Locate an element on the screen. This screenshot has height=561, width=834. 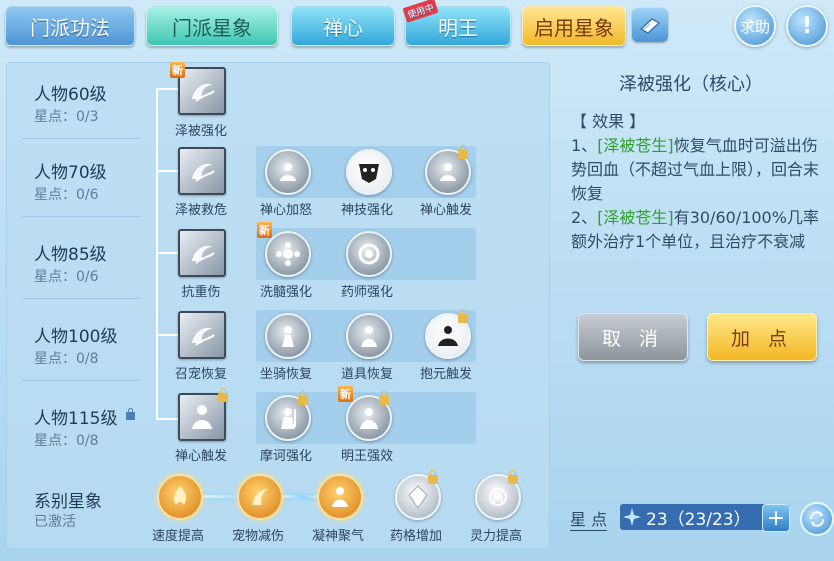
hand-glow-icon is located at coordinates (498, 497).